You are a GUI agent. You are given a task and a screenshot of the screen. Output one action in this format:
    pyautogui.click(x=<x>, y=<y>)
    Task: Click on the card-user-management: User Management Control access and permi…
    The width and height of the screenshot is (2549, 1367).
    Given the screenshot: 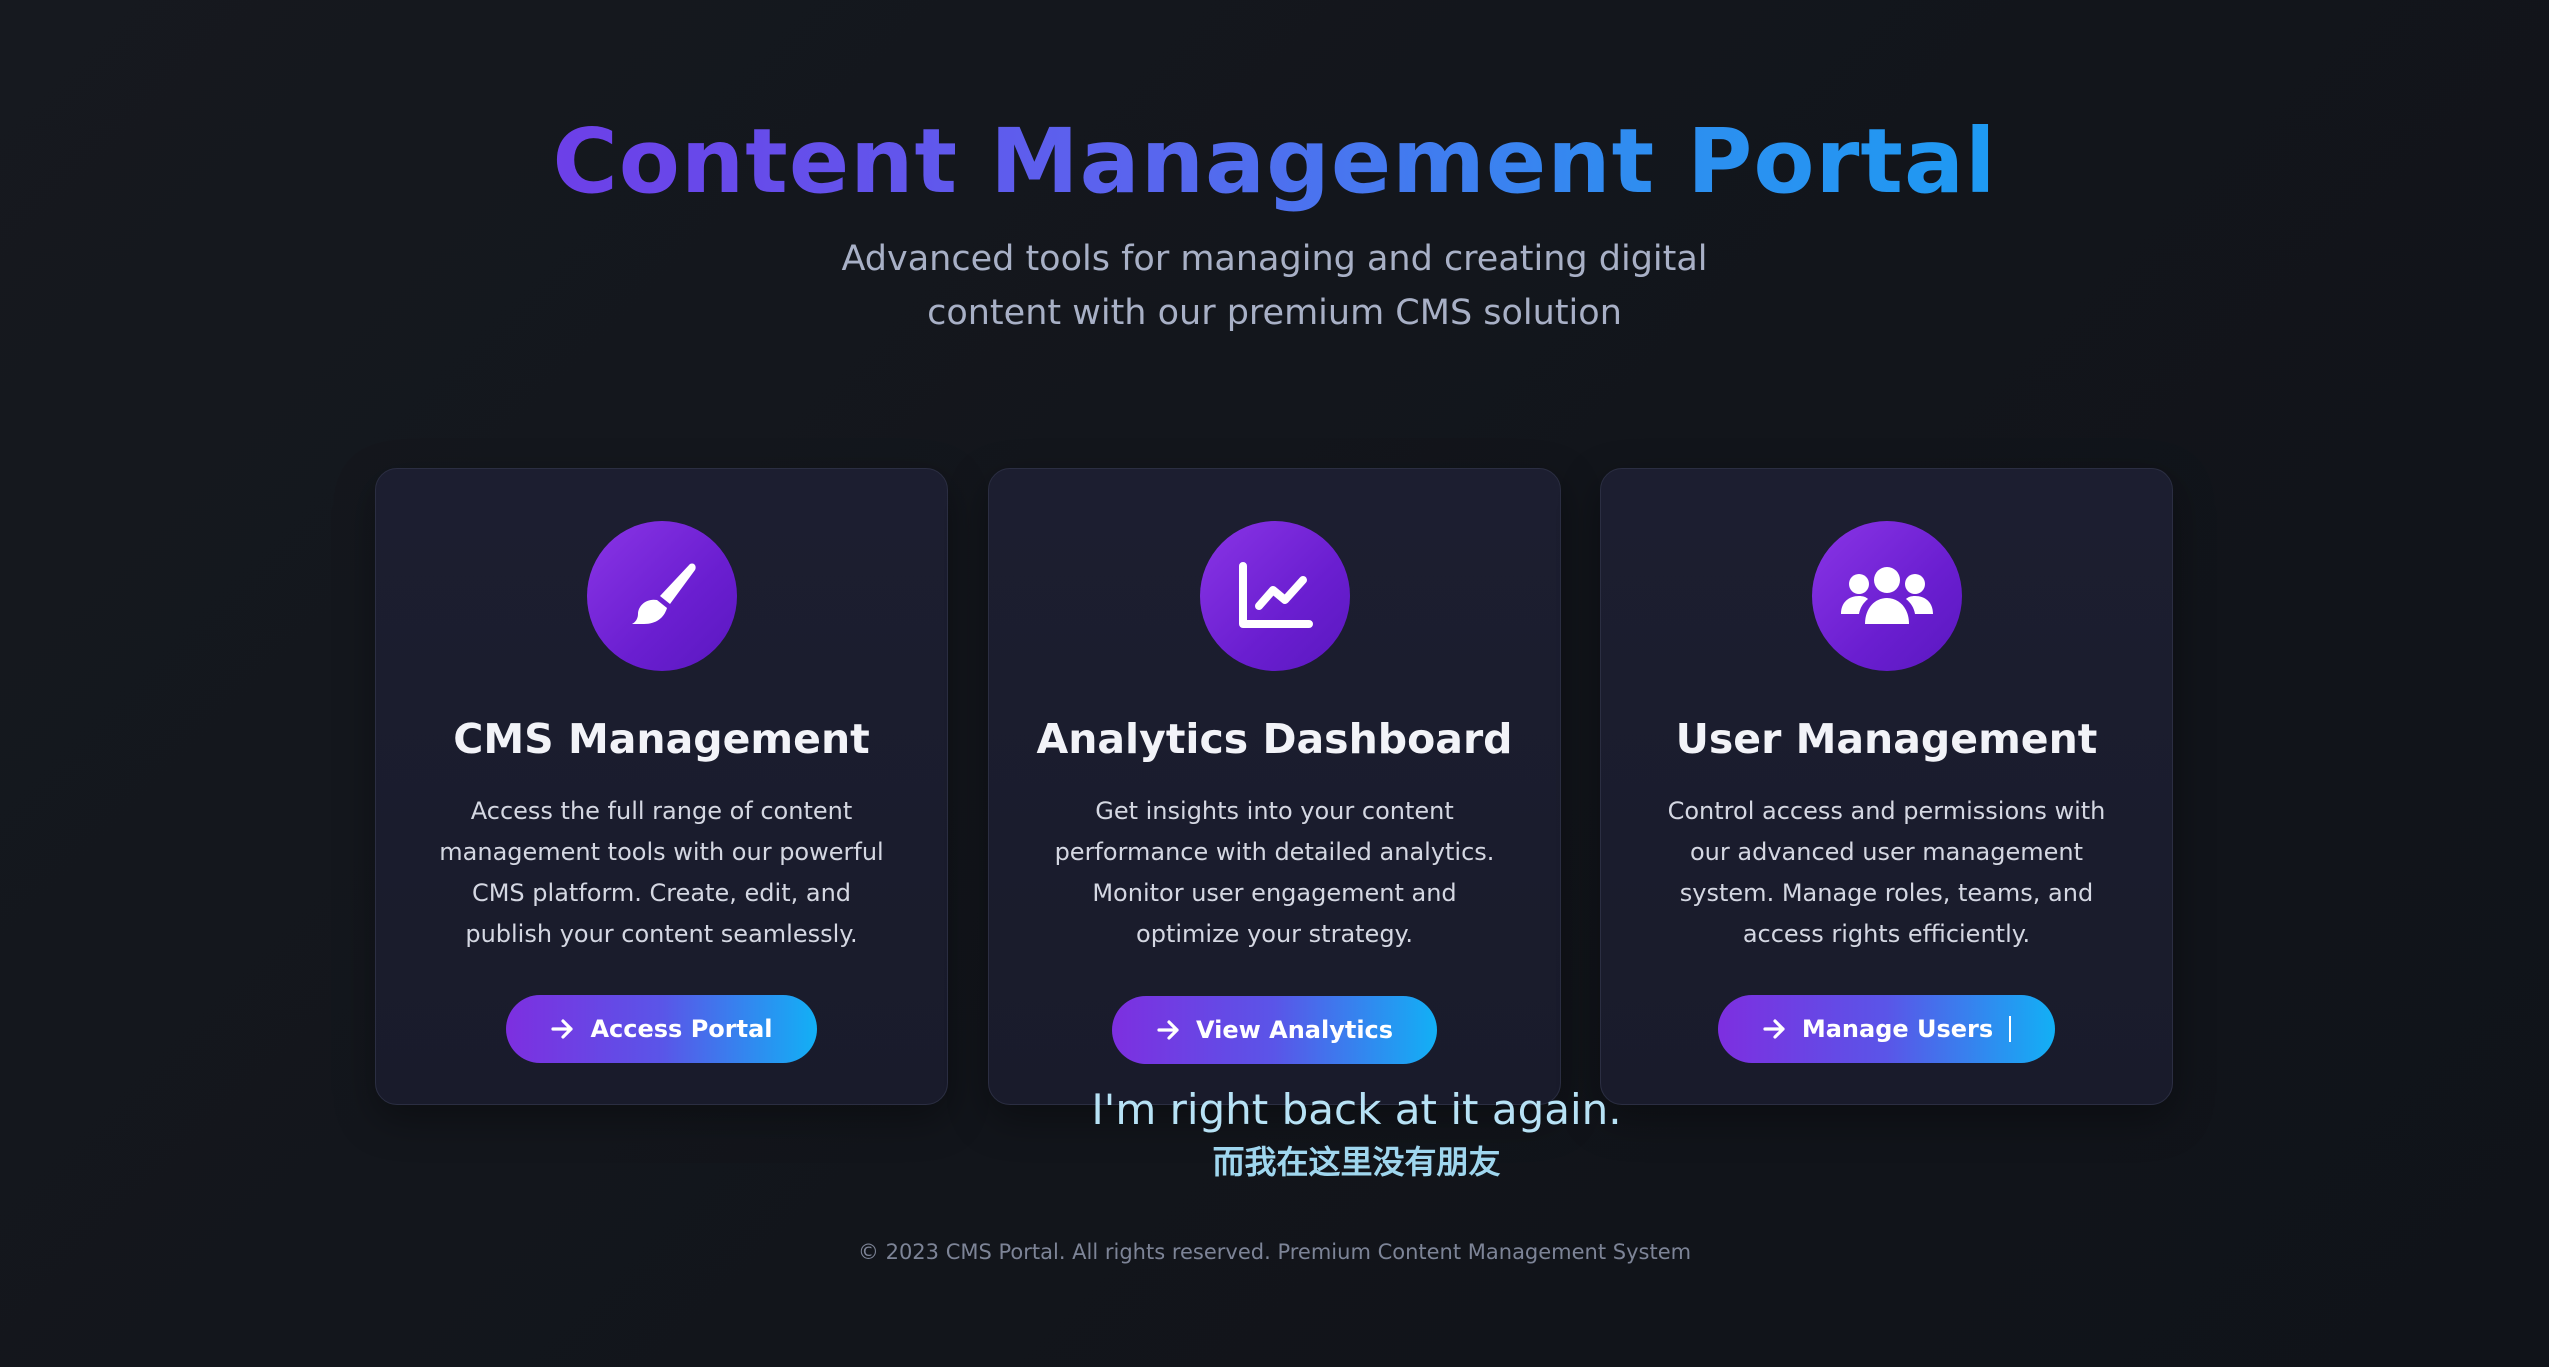 What is the action you would take?
    pyautogui.click(x=1886, y=786)
    